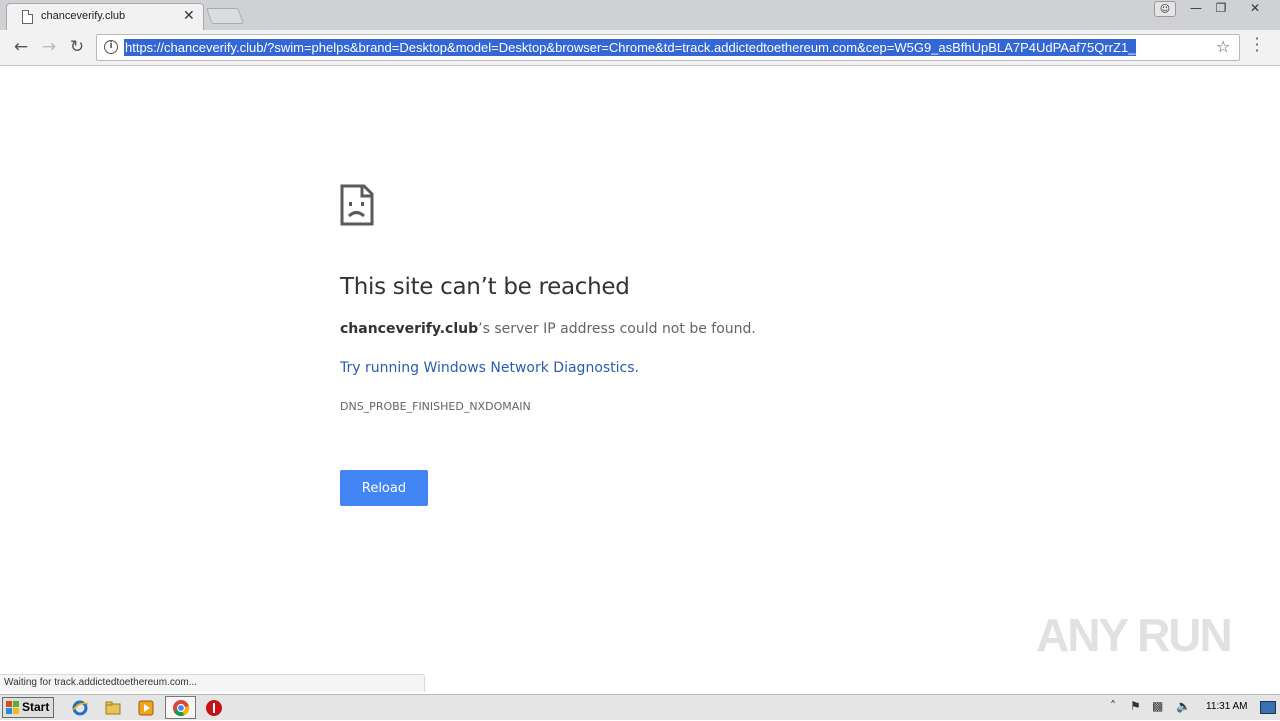 The width and height of the screenshot is (1280, 721). What do you see at coordinates (113, 708) in the screenshot?
I see `file-explorer-icon` at bounding box center [113, 708].